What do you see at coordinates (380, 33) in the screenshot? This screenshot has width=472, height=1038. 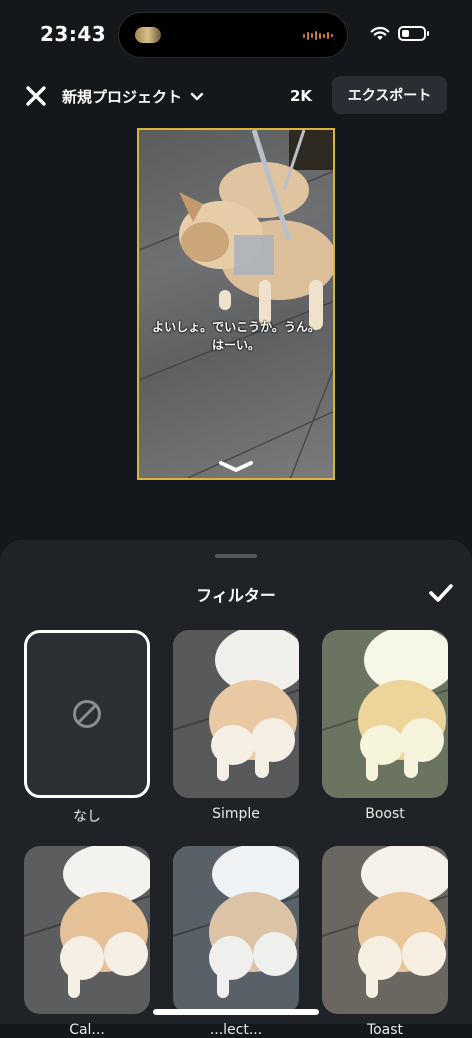 I see `wifi-icon` at bounding box center [380, 33].